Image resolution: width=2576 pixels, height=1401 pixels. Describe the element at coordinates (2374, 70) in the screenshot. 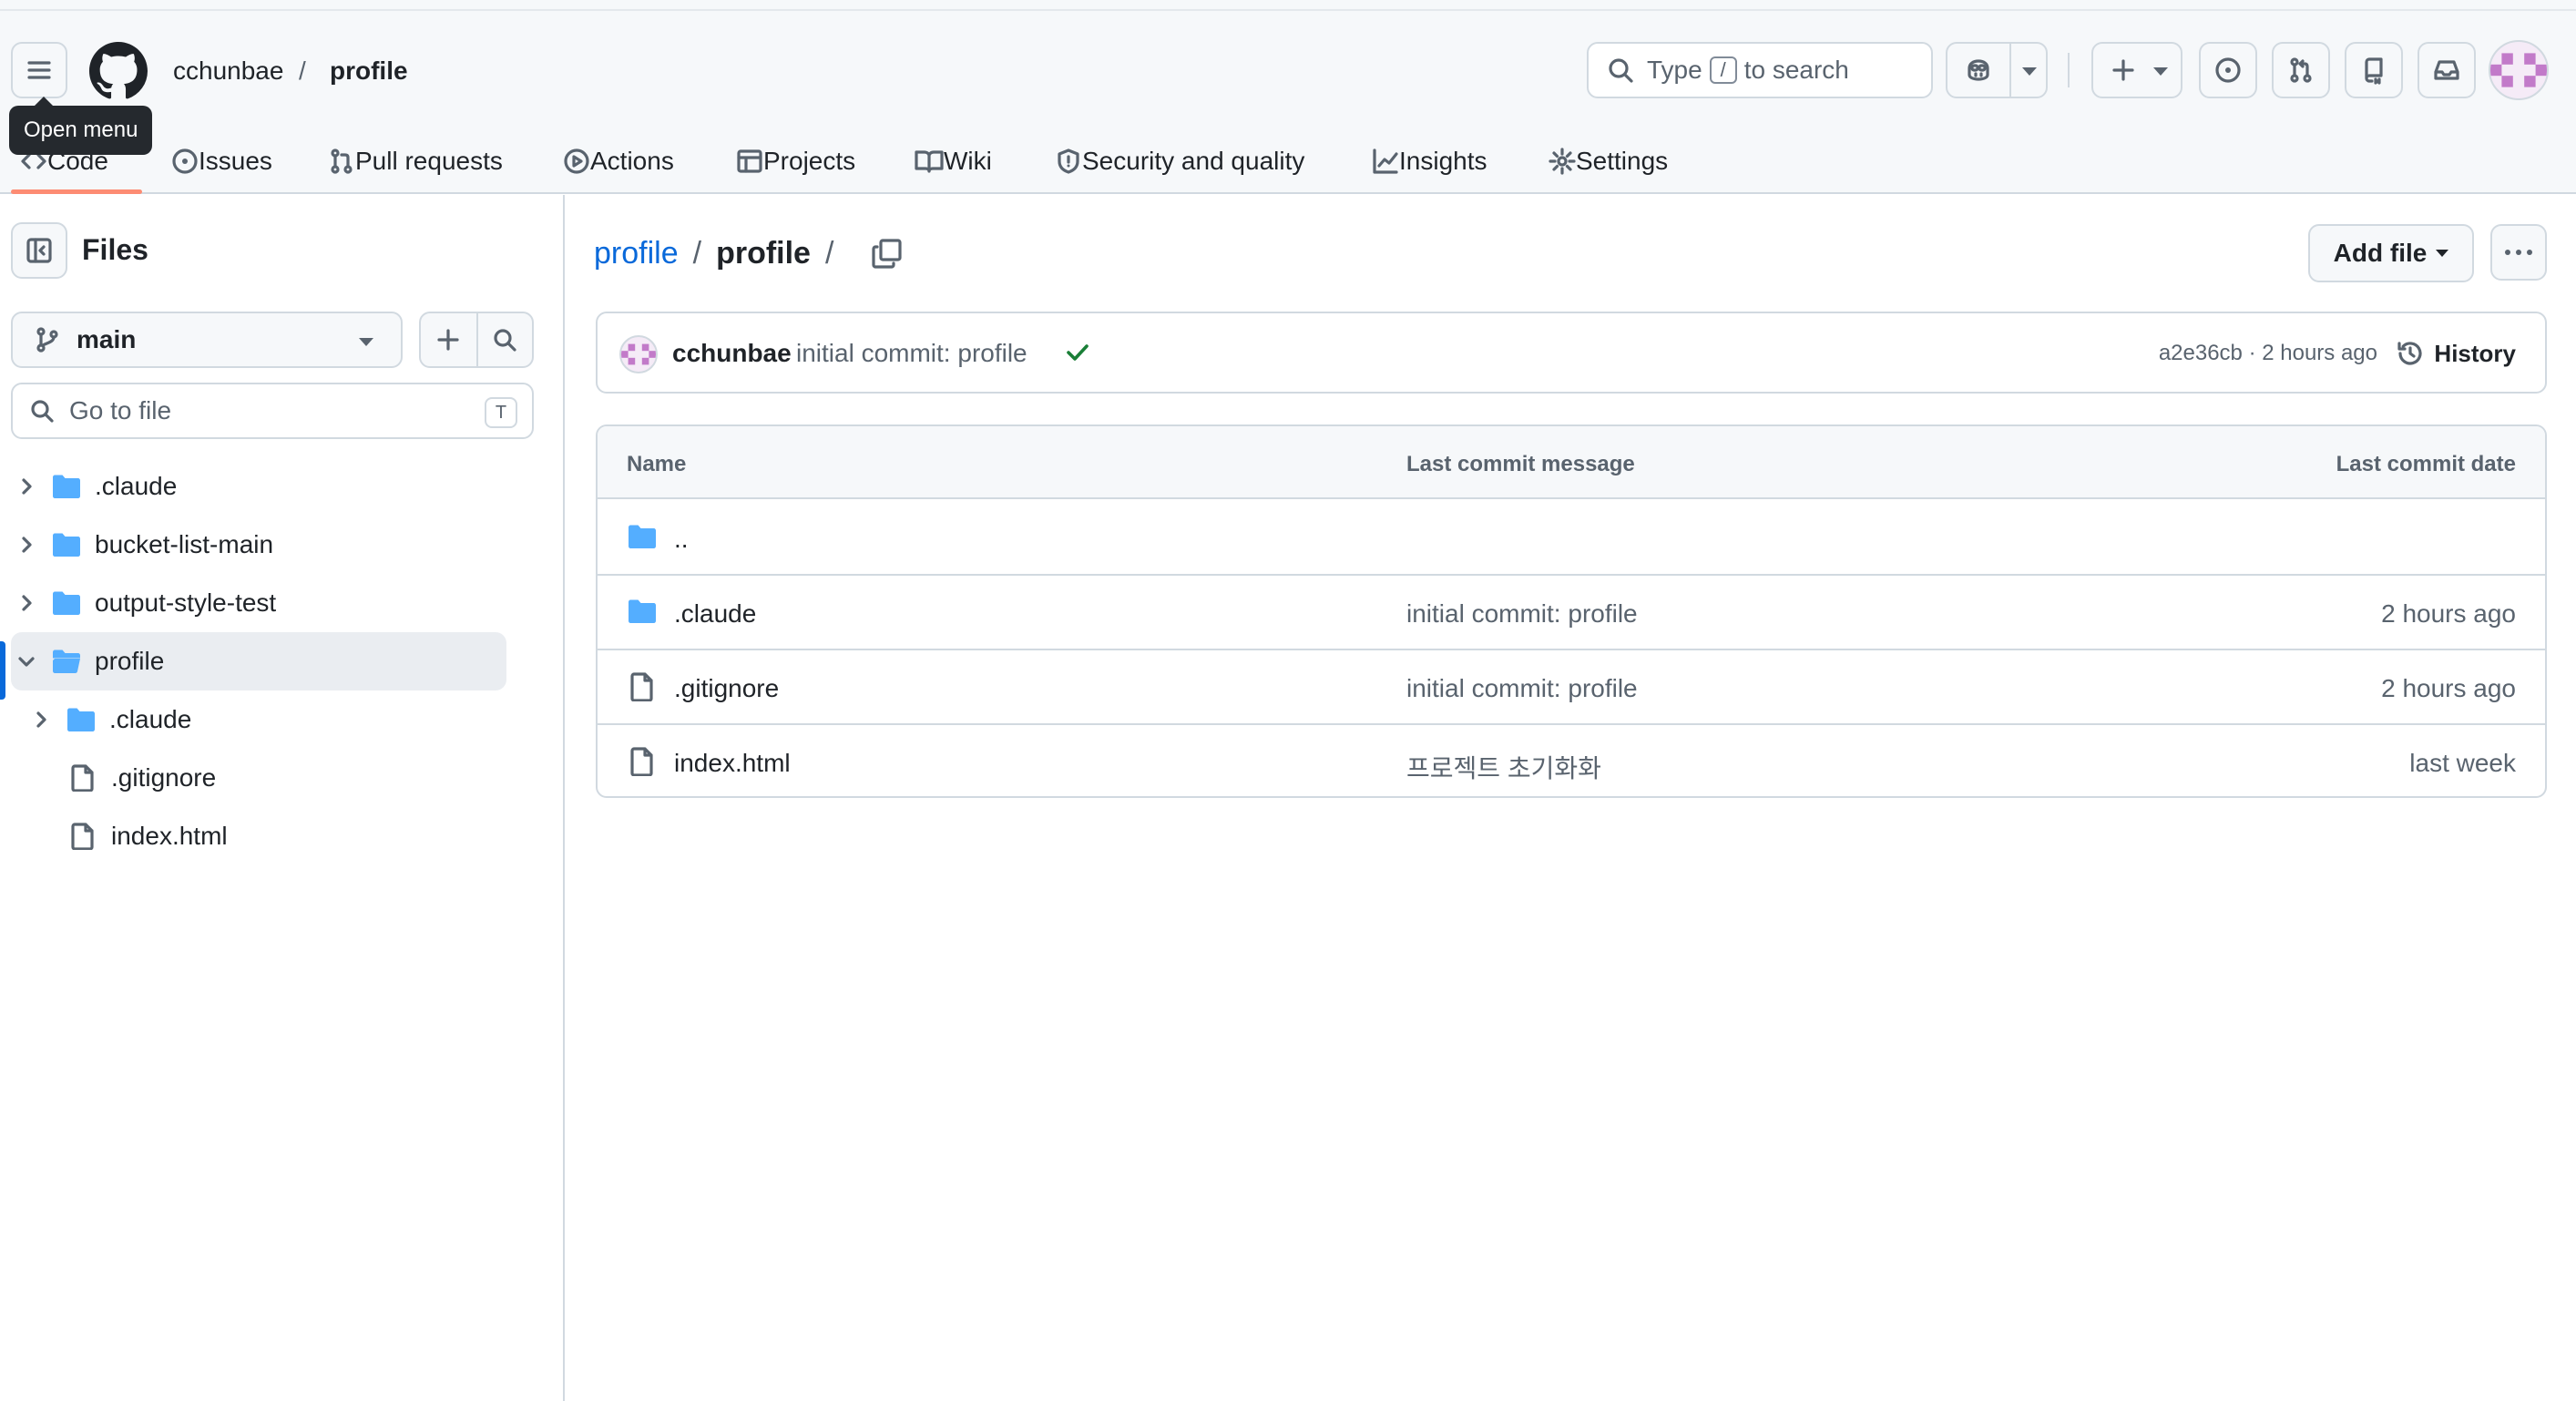

I see `repositories-button` at that location.